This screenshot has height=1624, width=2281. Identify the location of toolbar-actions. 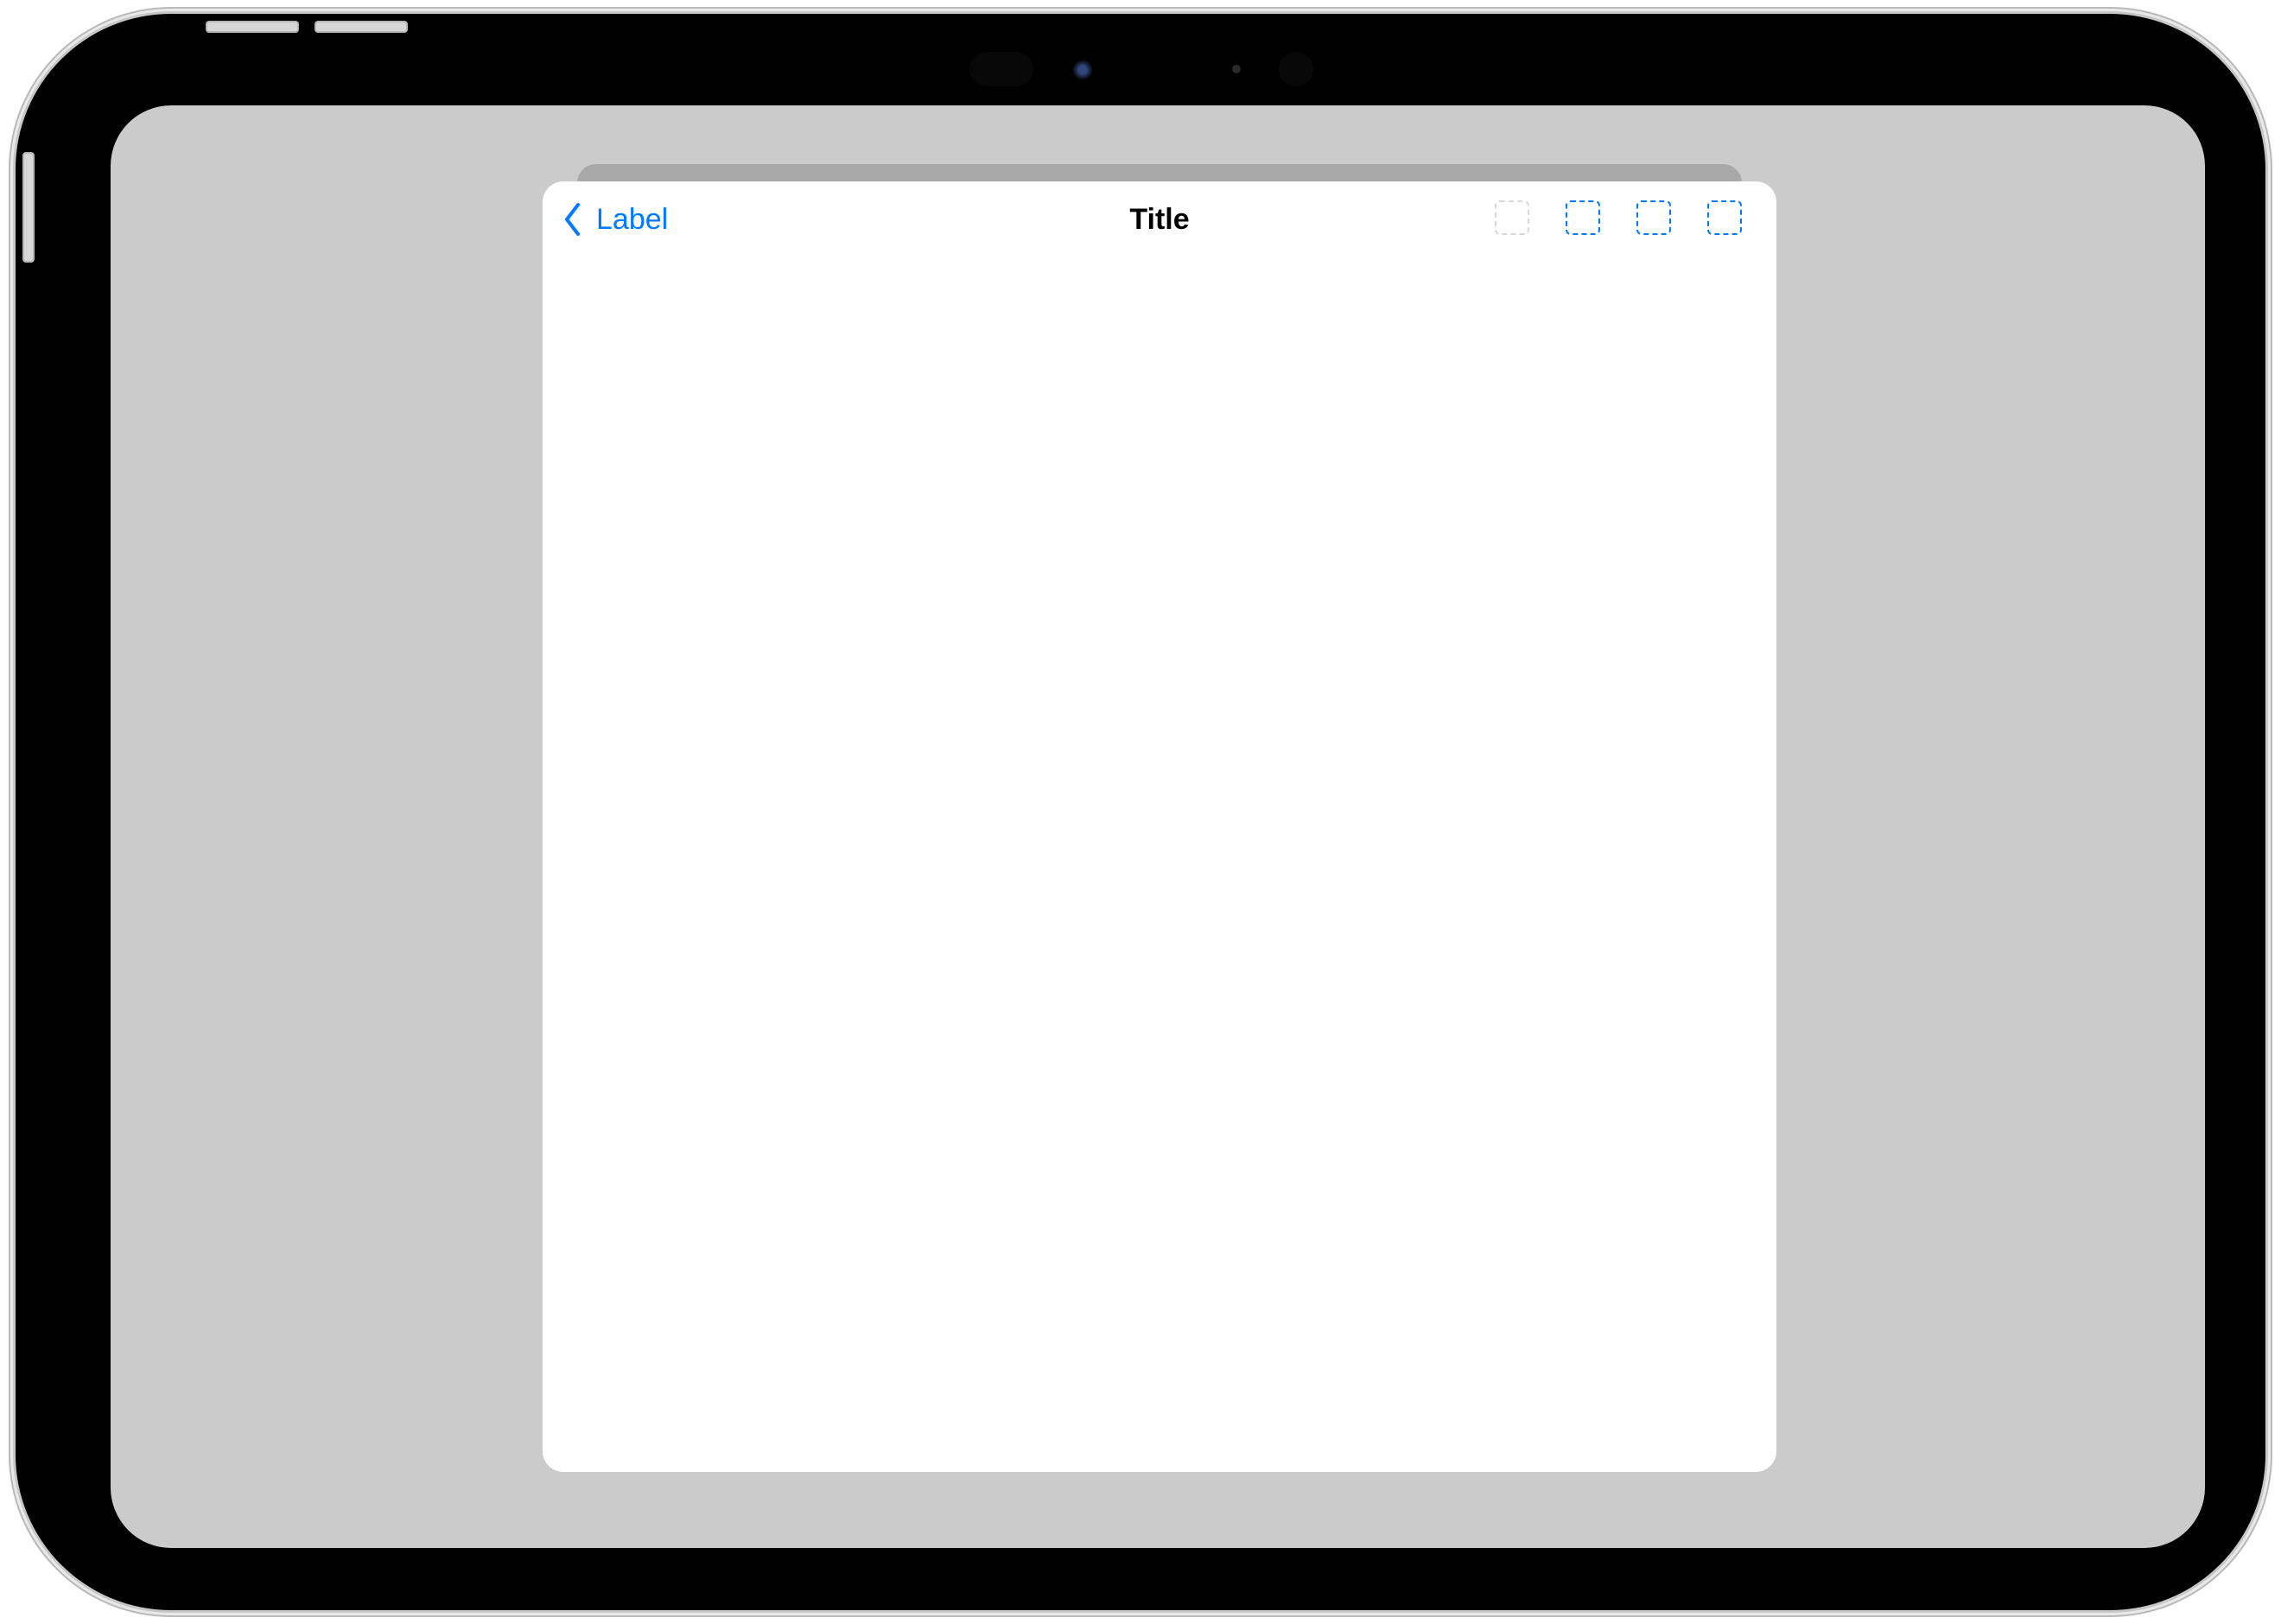
(1618, 218).